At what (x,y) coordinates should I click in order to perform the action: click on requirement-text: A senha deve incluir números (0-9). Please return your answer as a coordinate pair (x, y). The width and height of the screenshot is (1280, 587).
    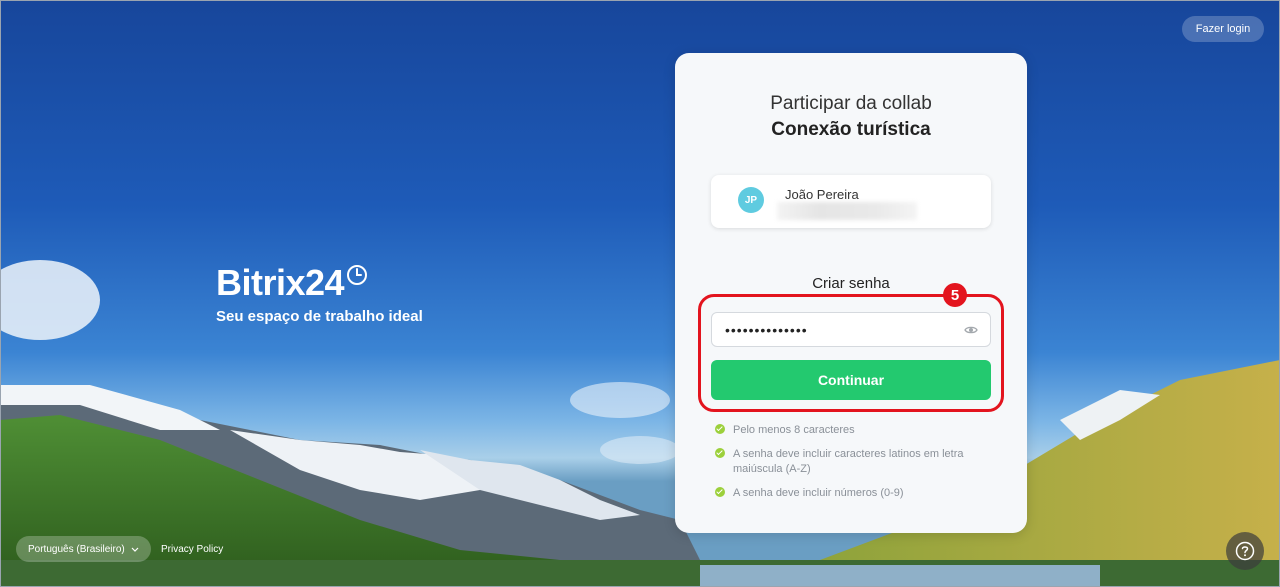
    Looking at the image, I should click on (818, 493).